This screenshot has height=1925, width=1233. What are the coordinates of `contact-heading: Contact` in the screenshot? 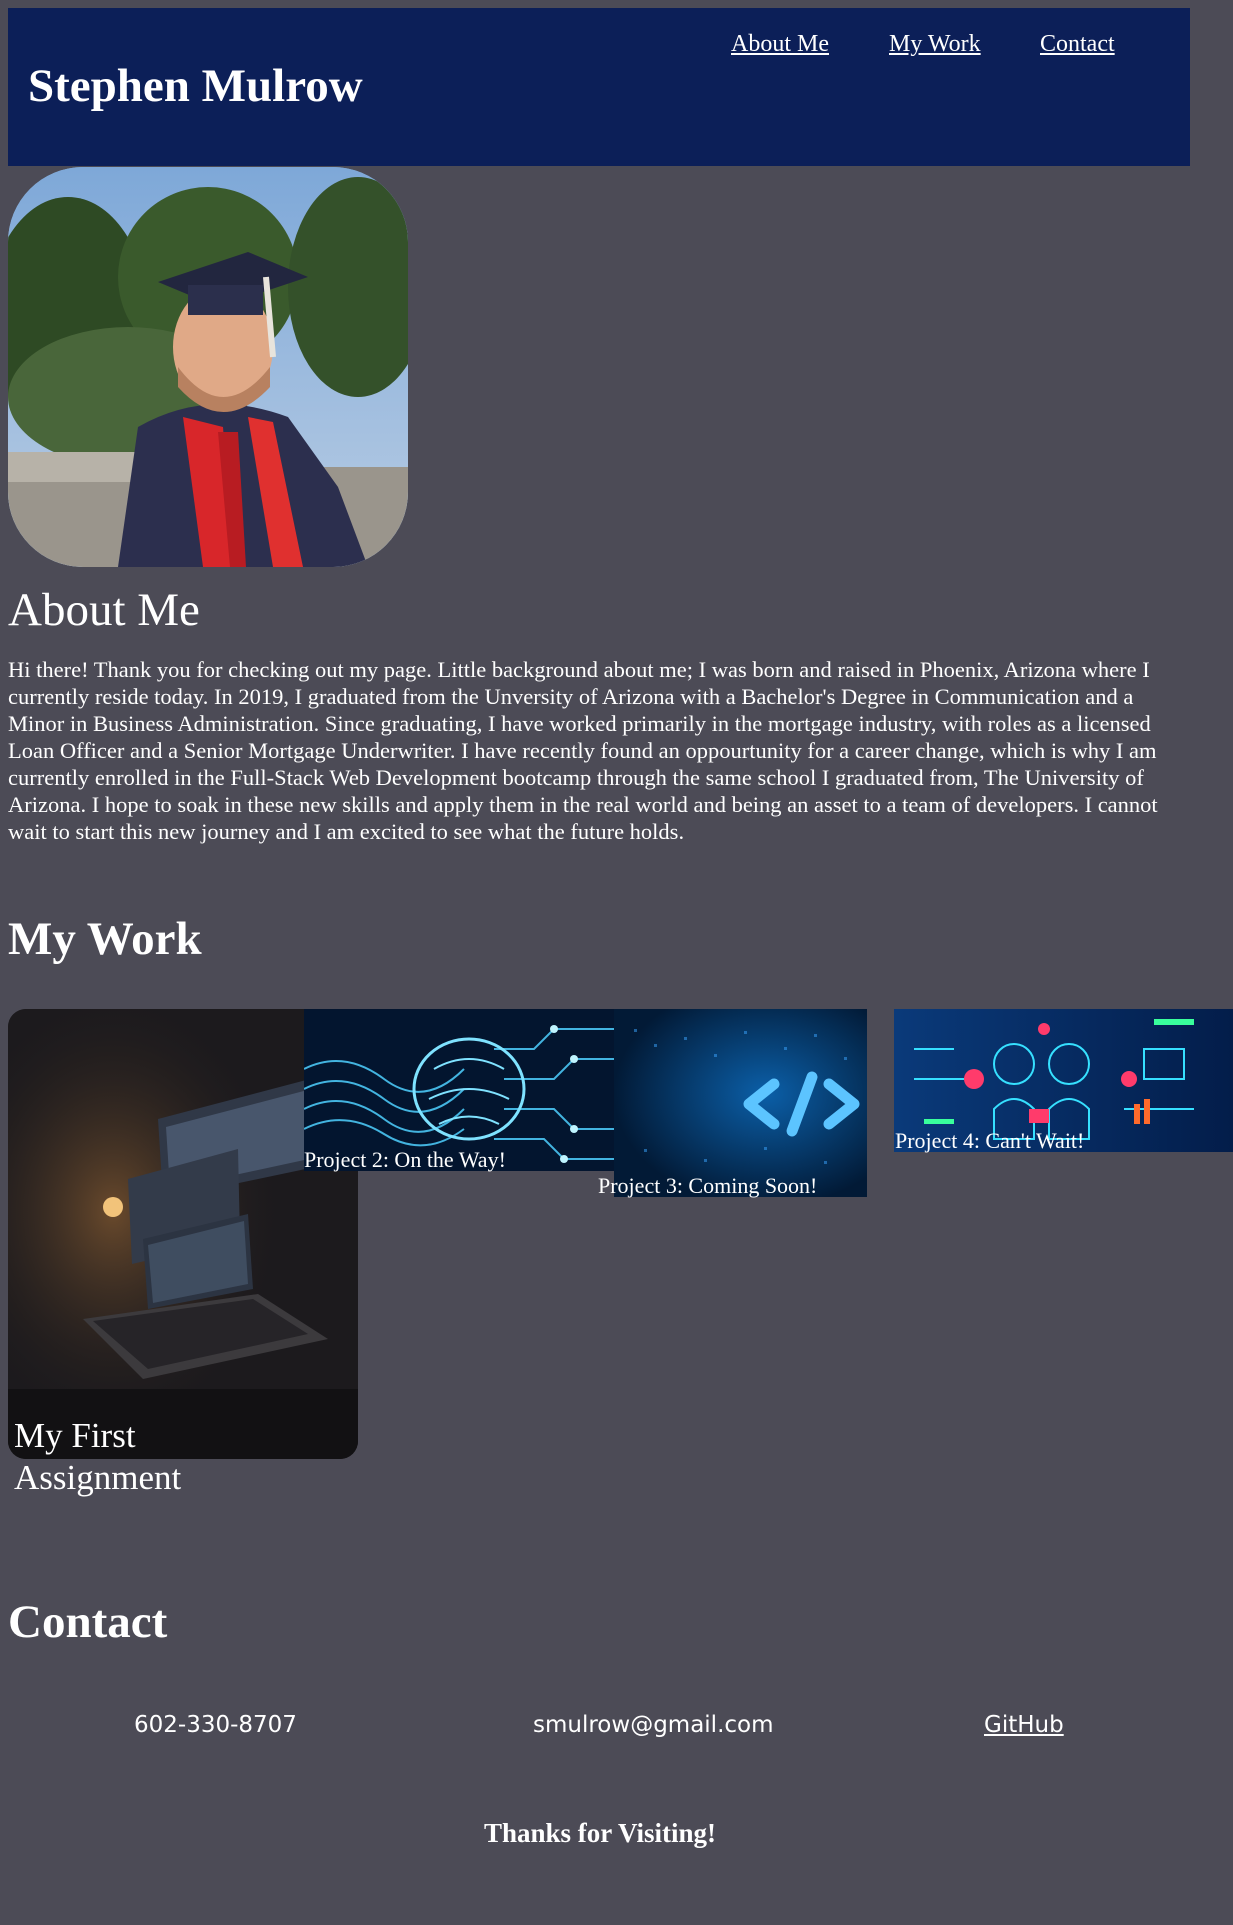 It's located at (88, 1622).